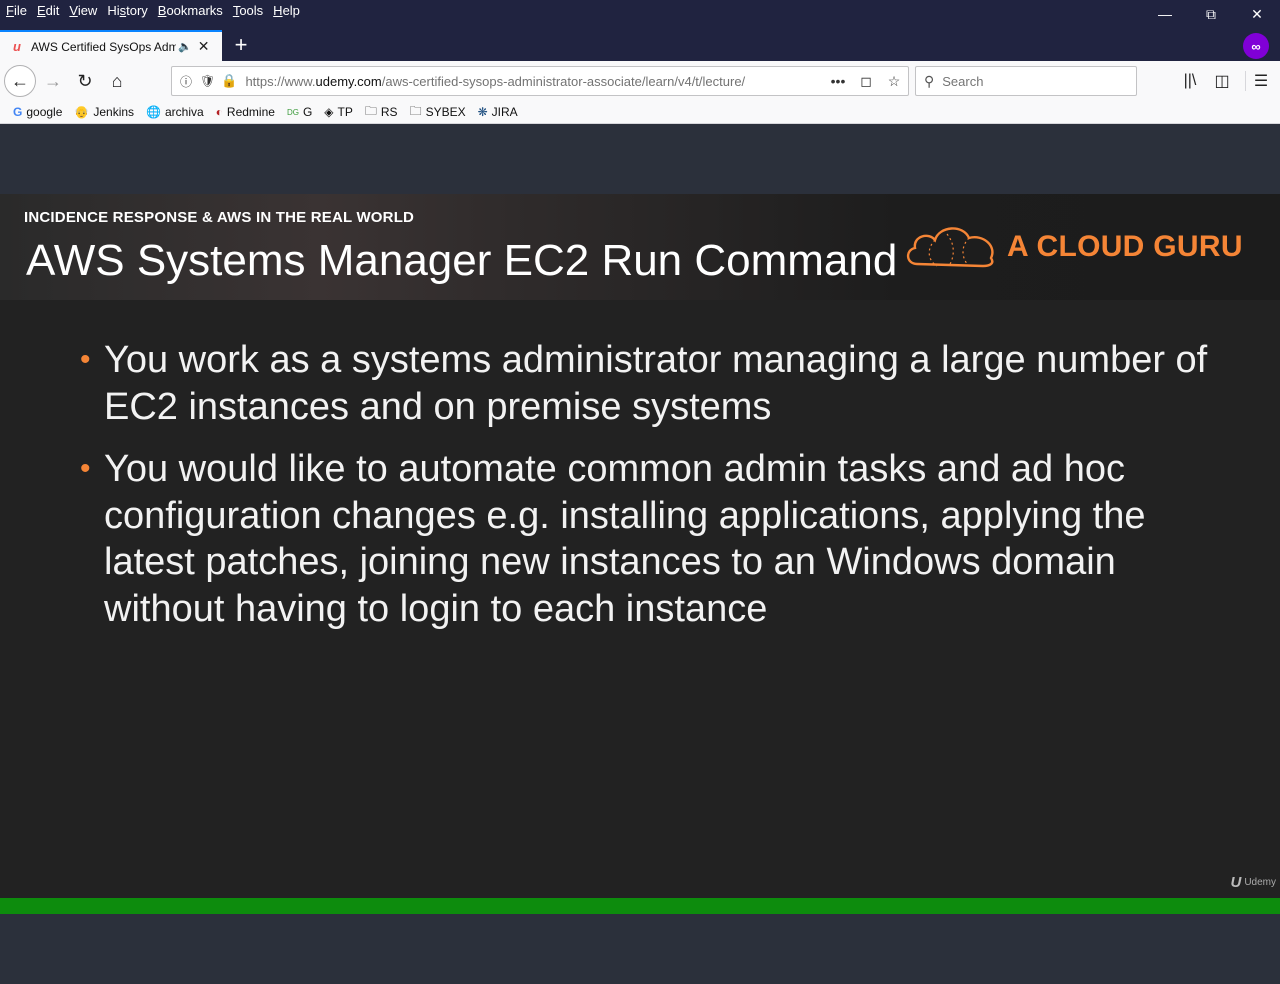  Describe the element at coordinates (950, 247) in the screenshot. I see `cloud-guru-logo-icon` at that location.